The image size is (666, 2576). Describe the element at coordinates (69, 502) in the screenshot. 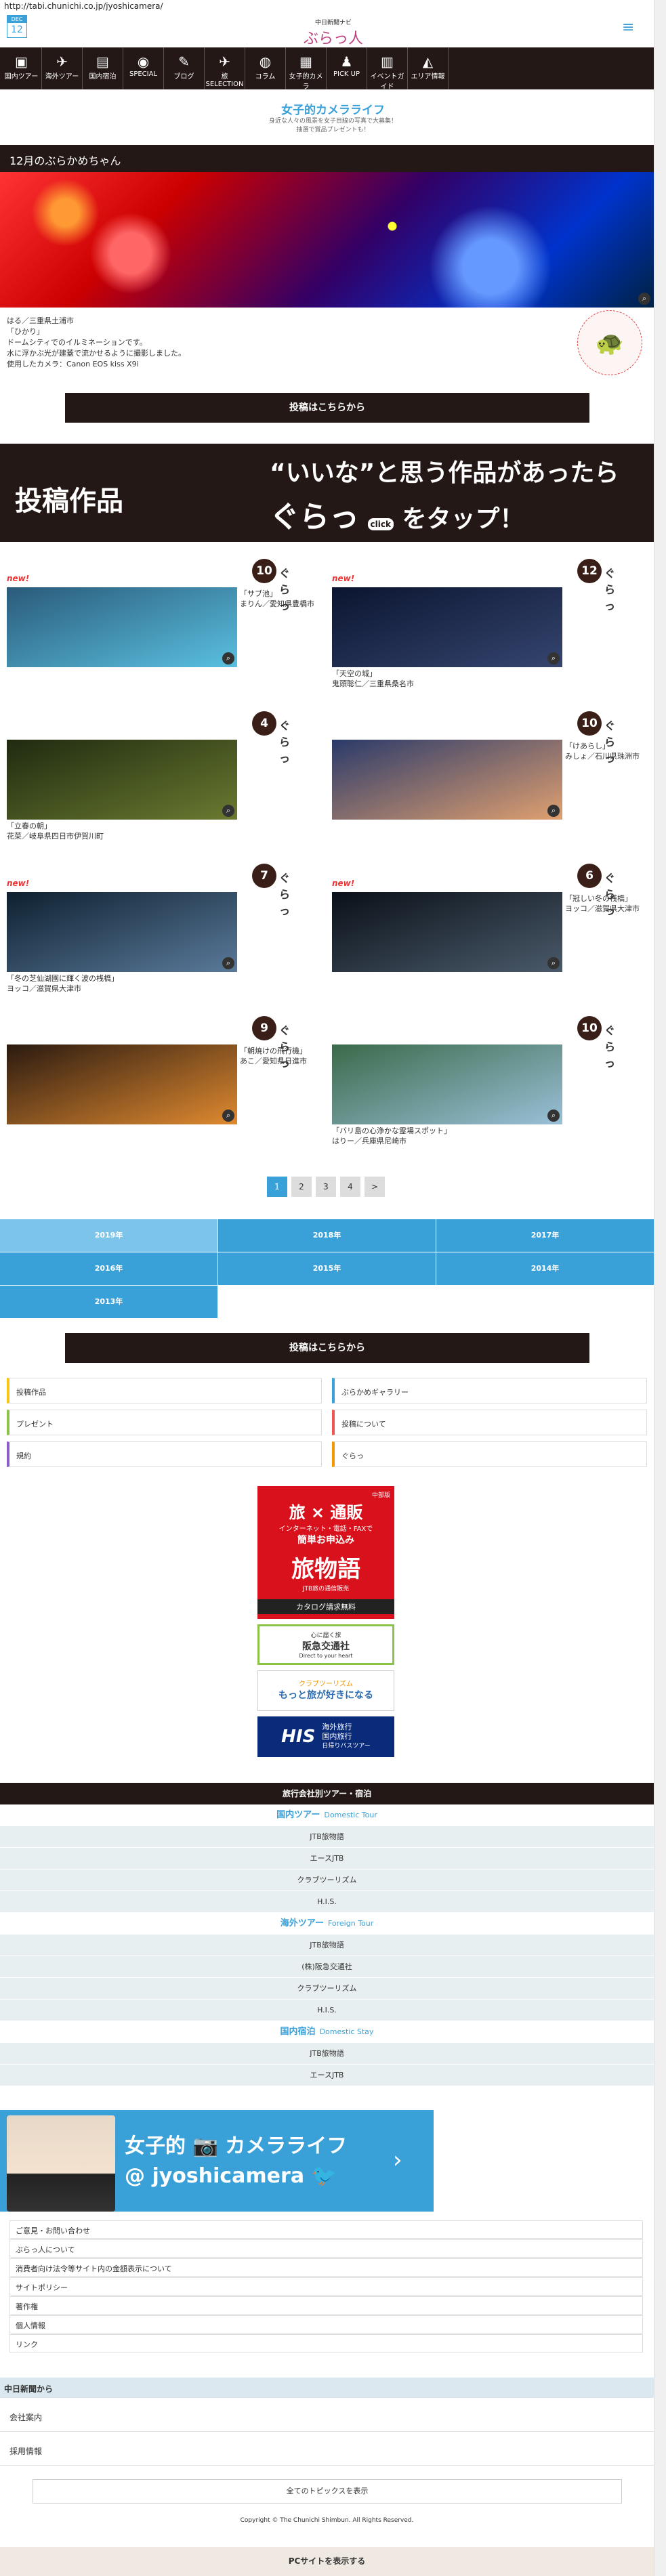

I see `banner-left: 投稿作品` at that location.